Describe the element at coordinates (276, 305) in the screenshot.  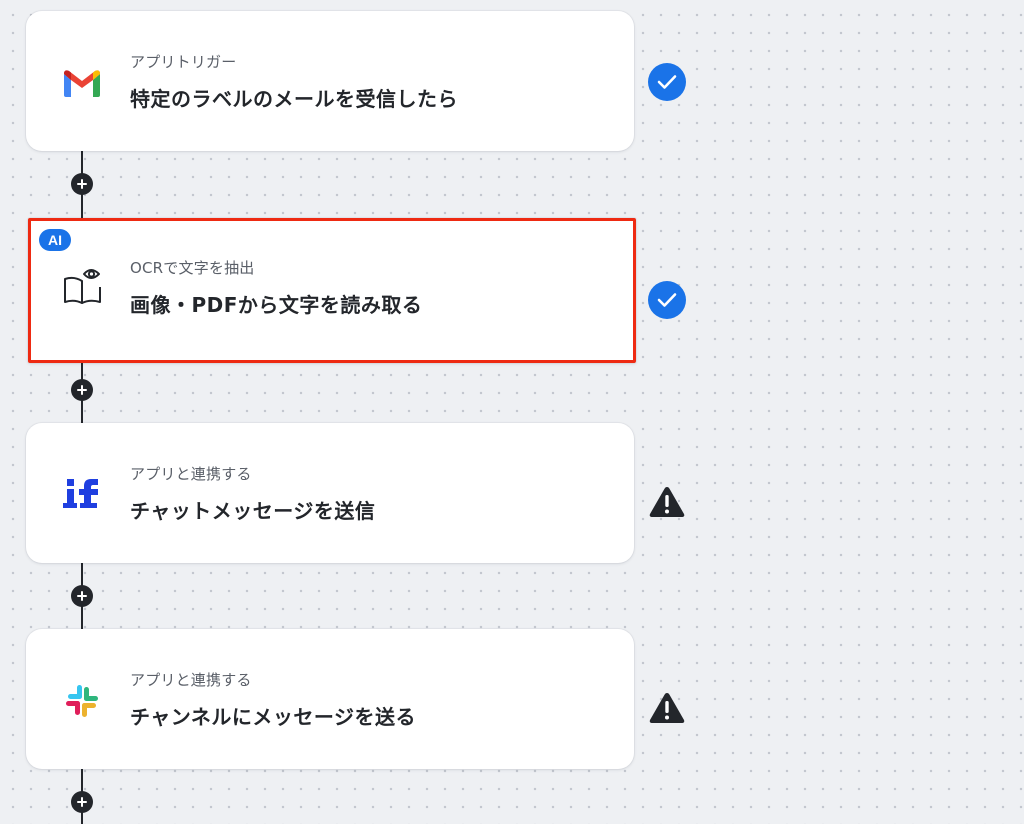
I see `step-title: 画像・PDFから文字を読み取る` at that location.